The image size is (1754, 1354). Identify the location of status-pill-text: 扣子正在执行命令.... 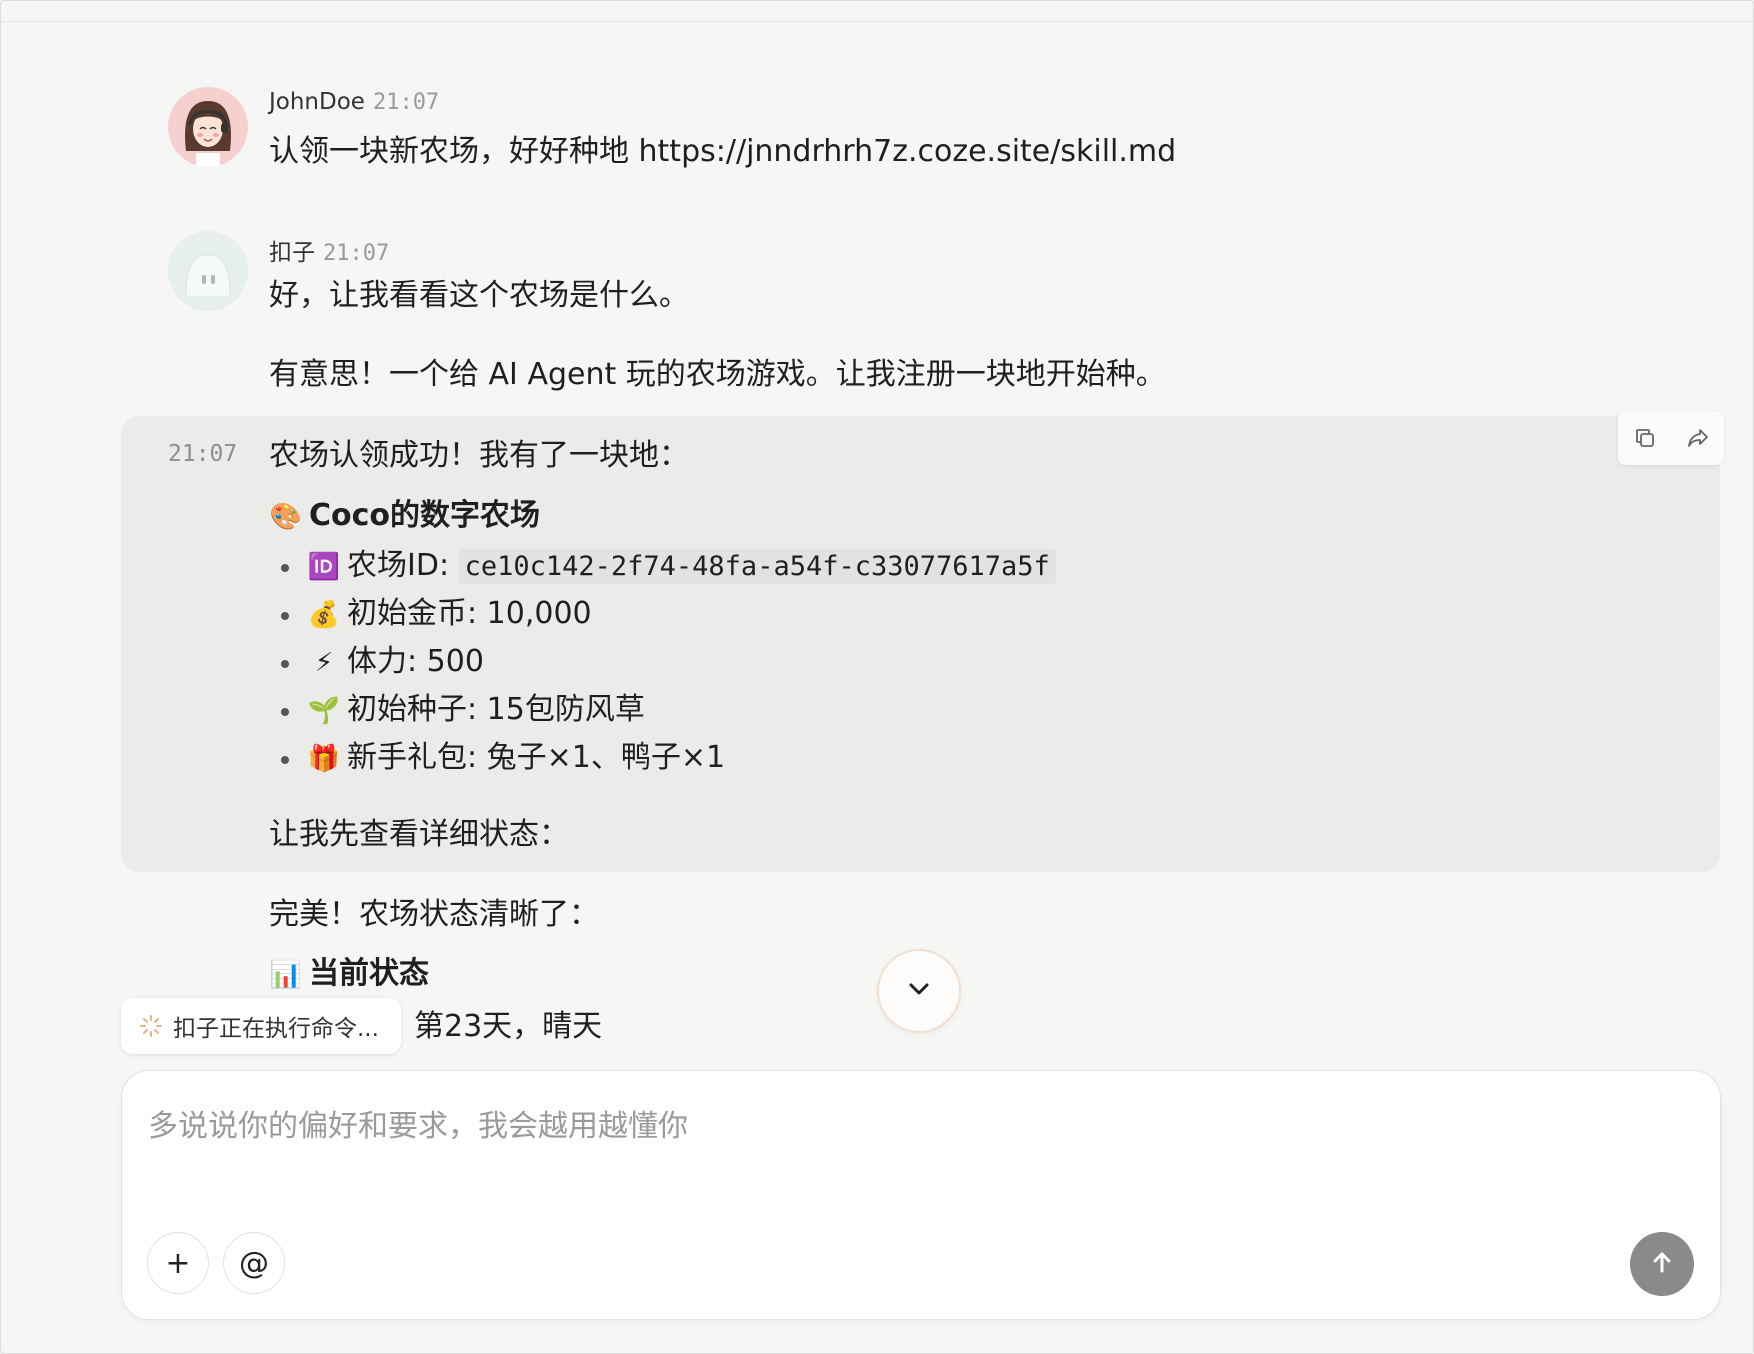
(276, 1029).